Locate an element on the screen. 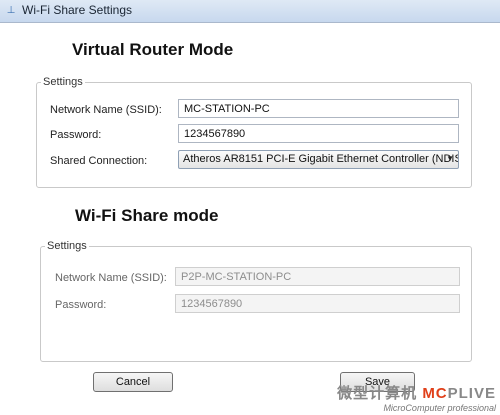 Image resolution: width=500 pixels, height=415 pixels. ws-password-input is located at coordinates (317, 303).